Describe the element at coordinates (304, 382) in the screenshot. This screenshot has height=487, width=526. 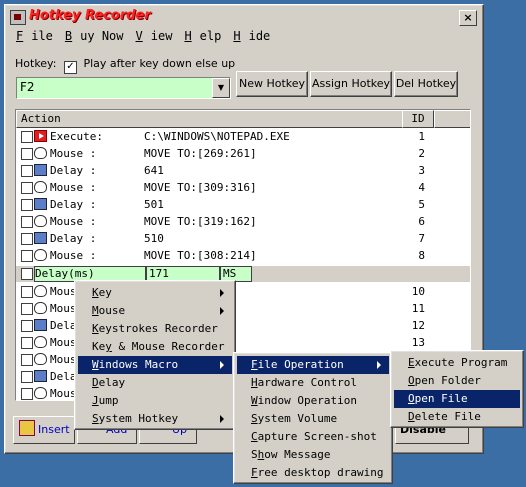
I see `menu-item-label: Hardware Control` at that location.